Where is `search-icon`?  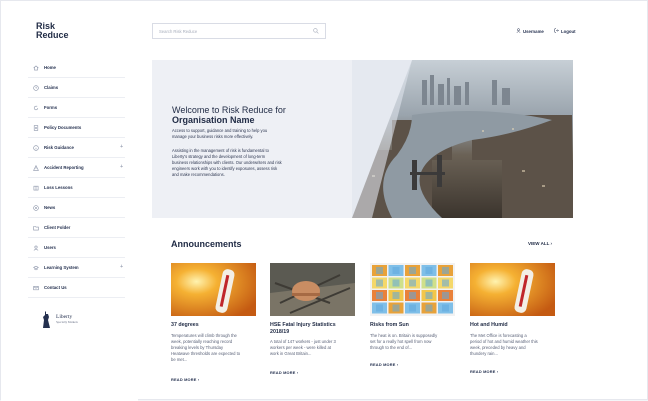
search-icon is located at coordinates (316, 31).